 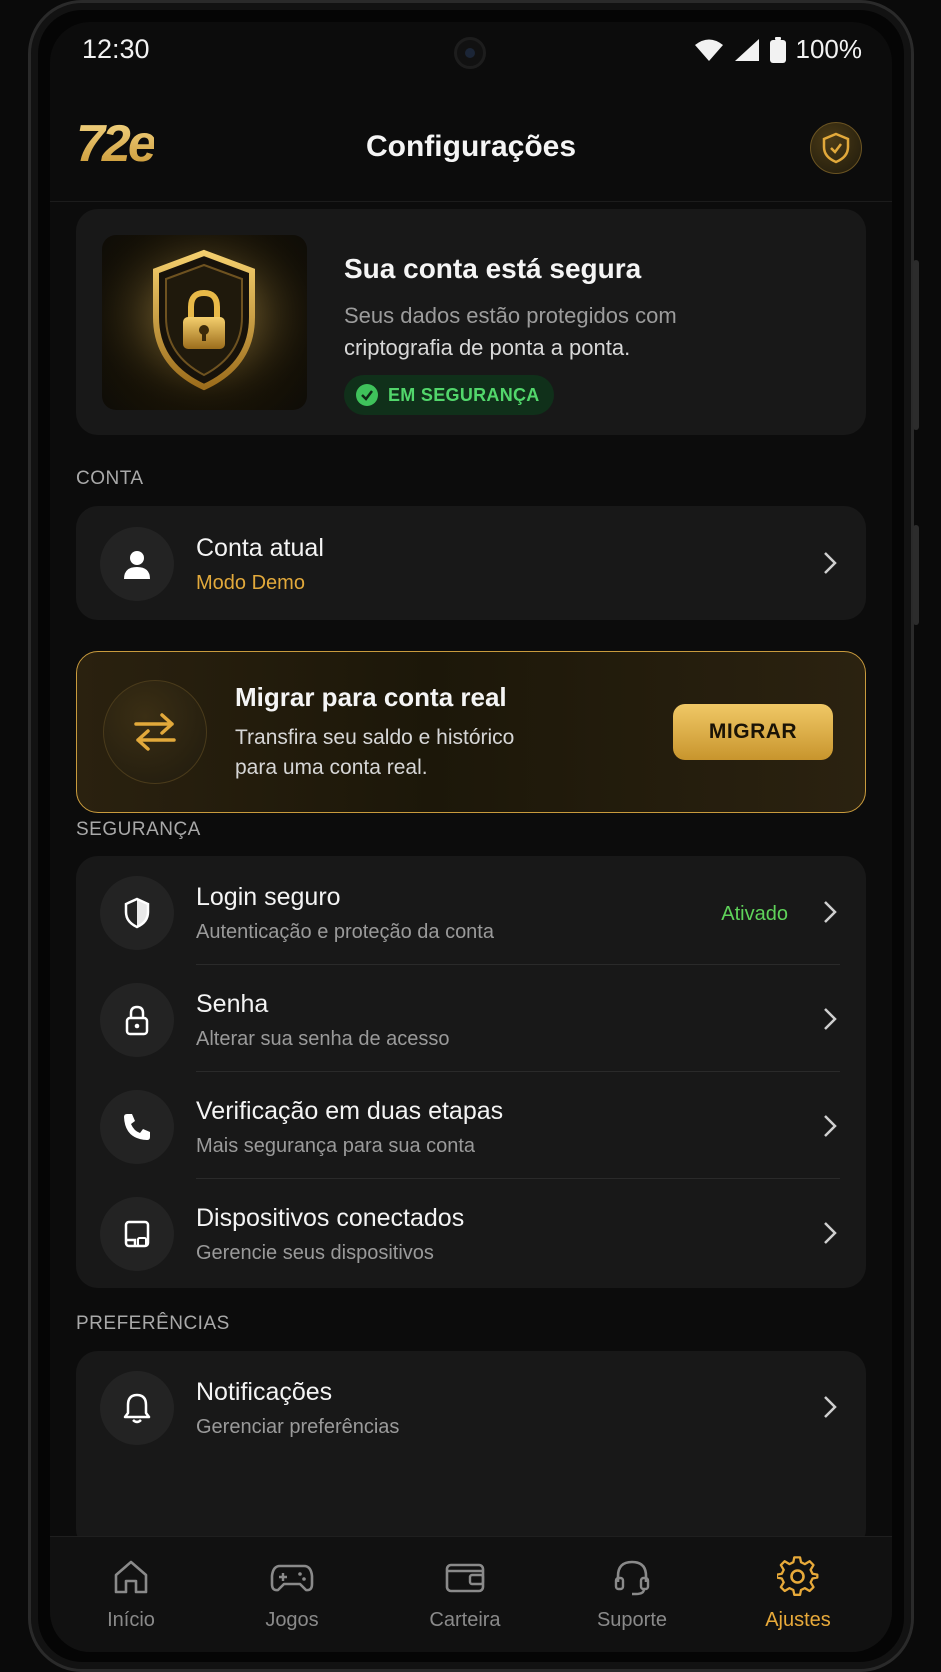 I want to click on status-bar: 12:30 100%, so click(x=471, y=50).